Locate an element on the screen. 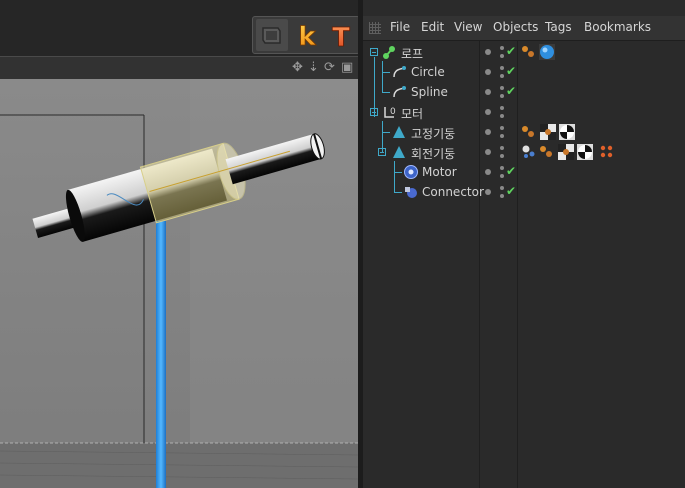  object-row-spline: Spline ✔ is located at coordinates (524, 92).